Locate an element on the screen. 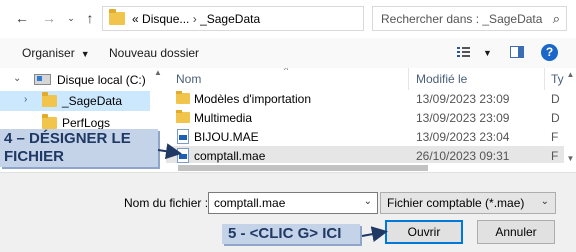 Image resolution: width=576 pixels, height=252 pixels. preview-pane-icon is located at coordinates (517, 52).